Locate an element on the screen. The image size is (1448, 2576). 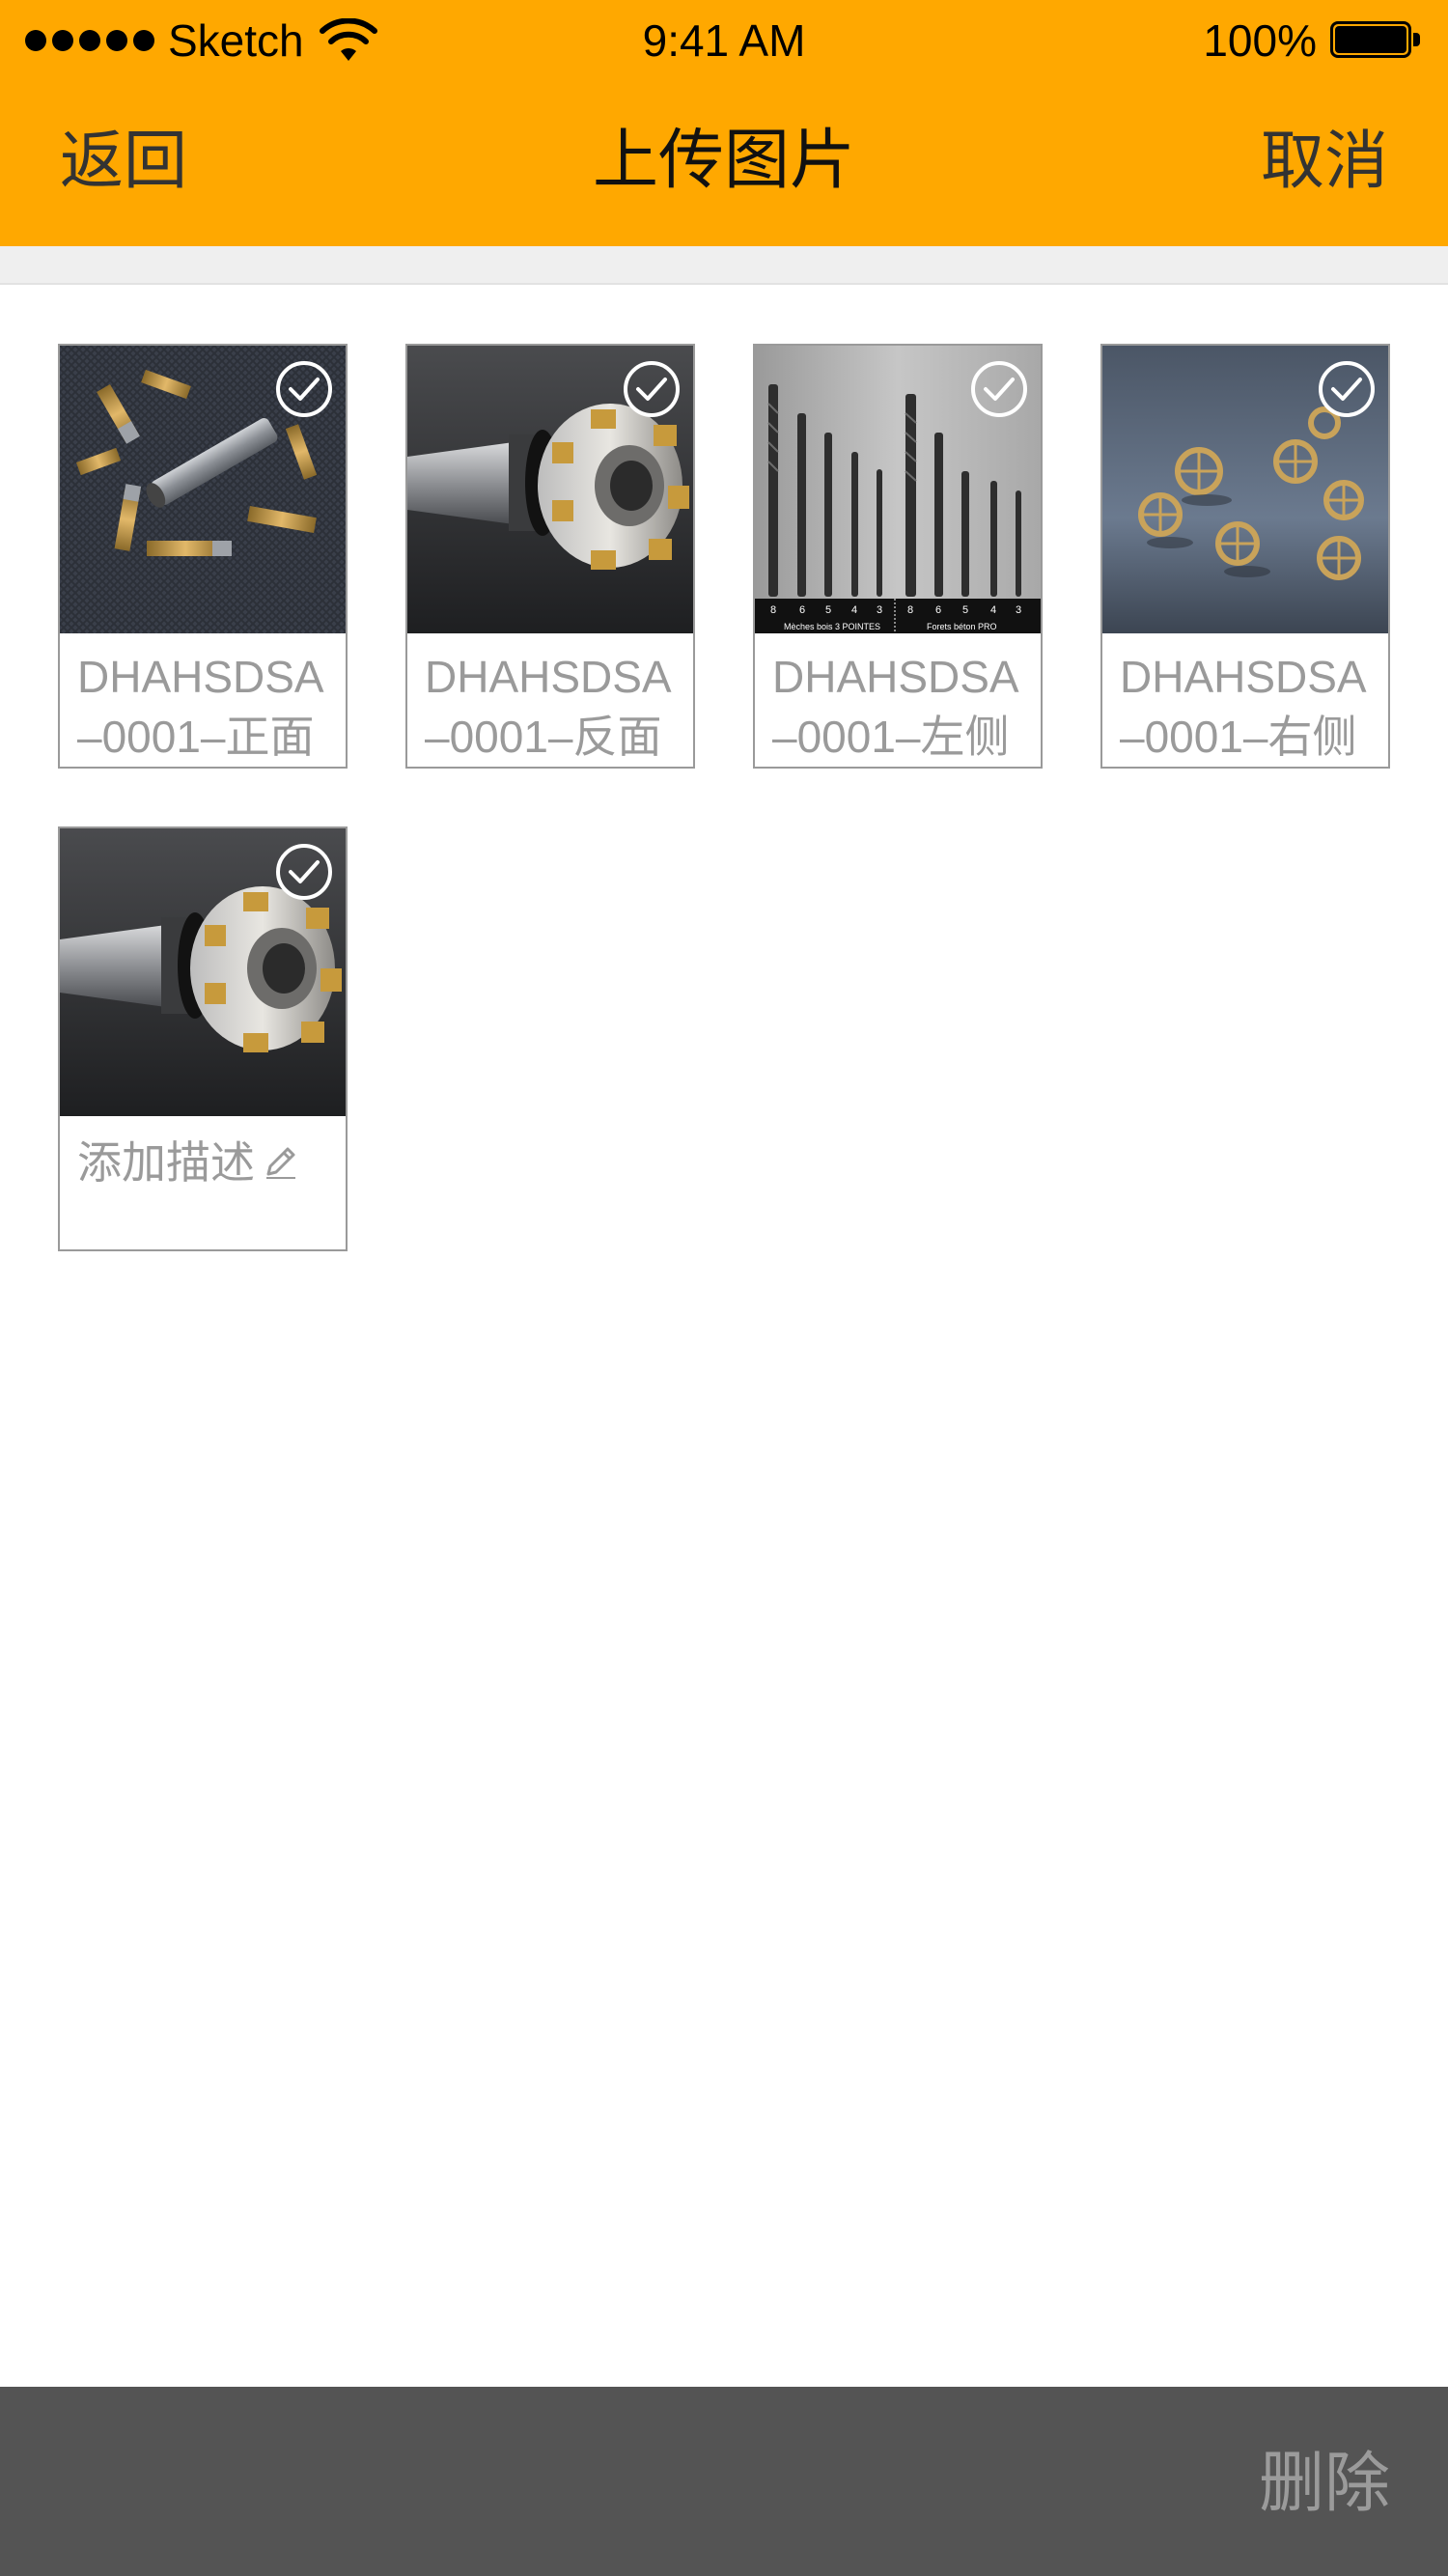
image-card: DHAHSDSA –0001–右侧 is located at coordinates (1245, 556).